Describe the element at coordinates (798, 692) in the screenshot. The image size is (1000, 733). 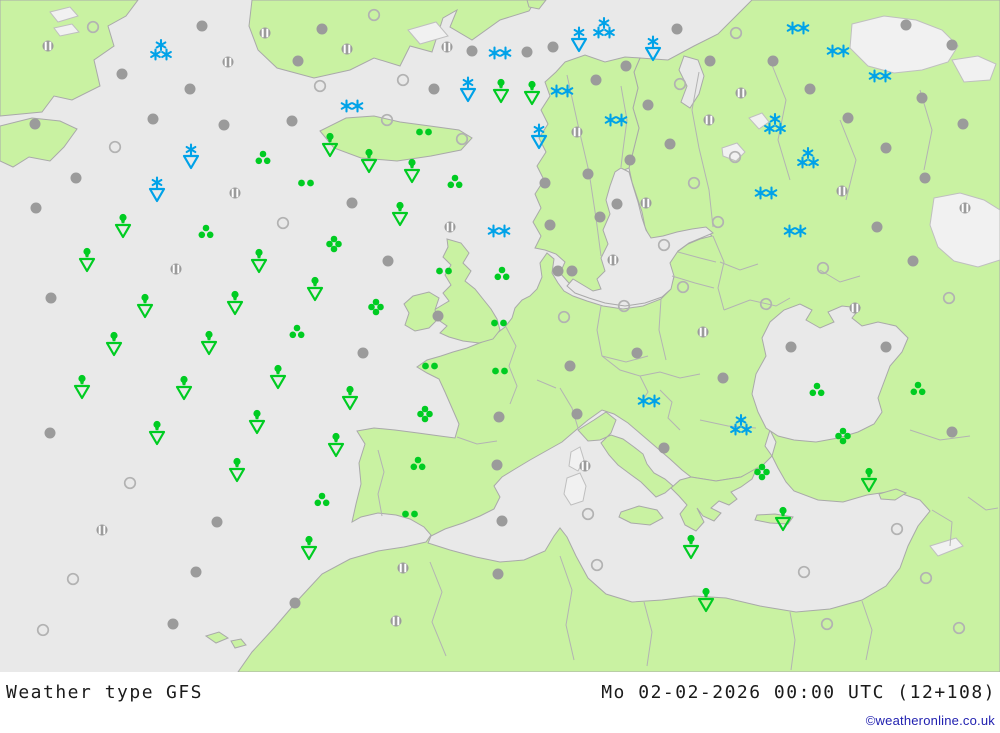
I see `valid-time-label: Mo 02-02-2026 00:00 UTC (12+108)` at that location.